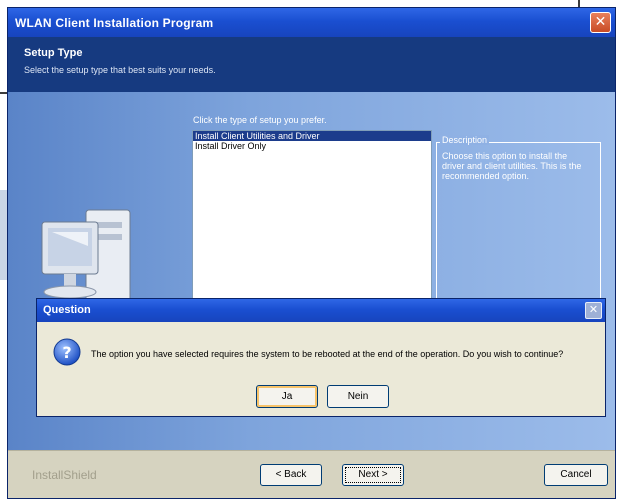 This screenshot has width=621, height=502. What do you see at coordinates (311, 22) in the screenshot?
I see `window-titlebar: WLAN Client Installation Program ✕` at bounding box center [311, 22].